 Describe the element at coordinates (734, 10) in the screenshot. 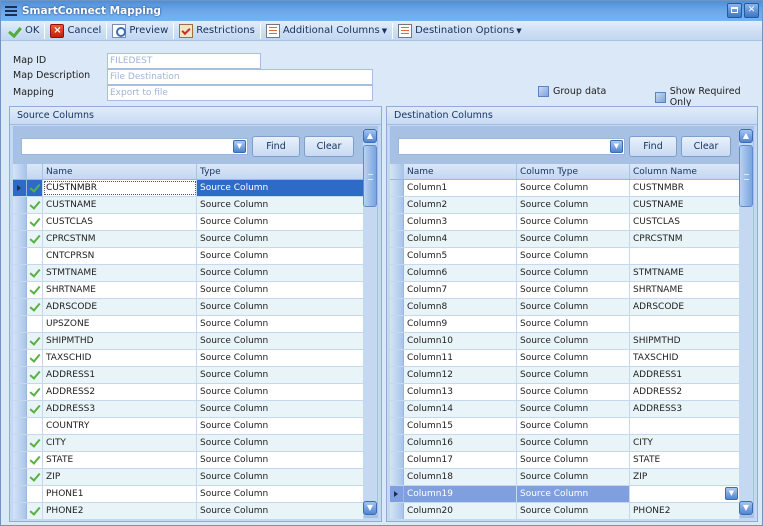

I see `restore-button` at that location.